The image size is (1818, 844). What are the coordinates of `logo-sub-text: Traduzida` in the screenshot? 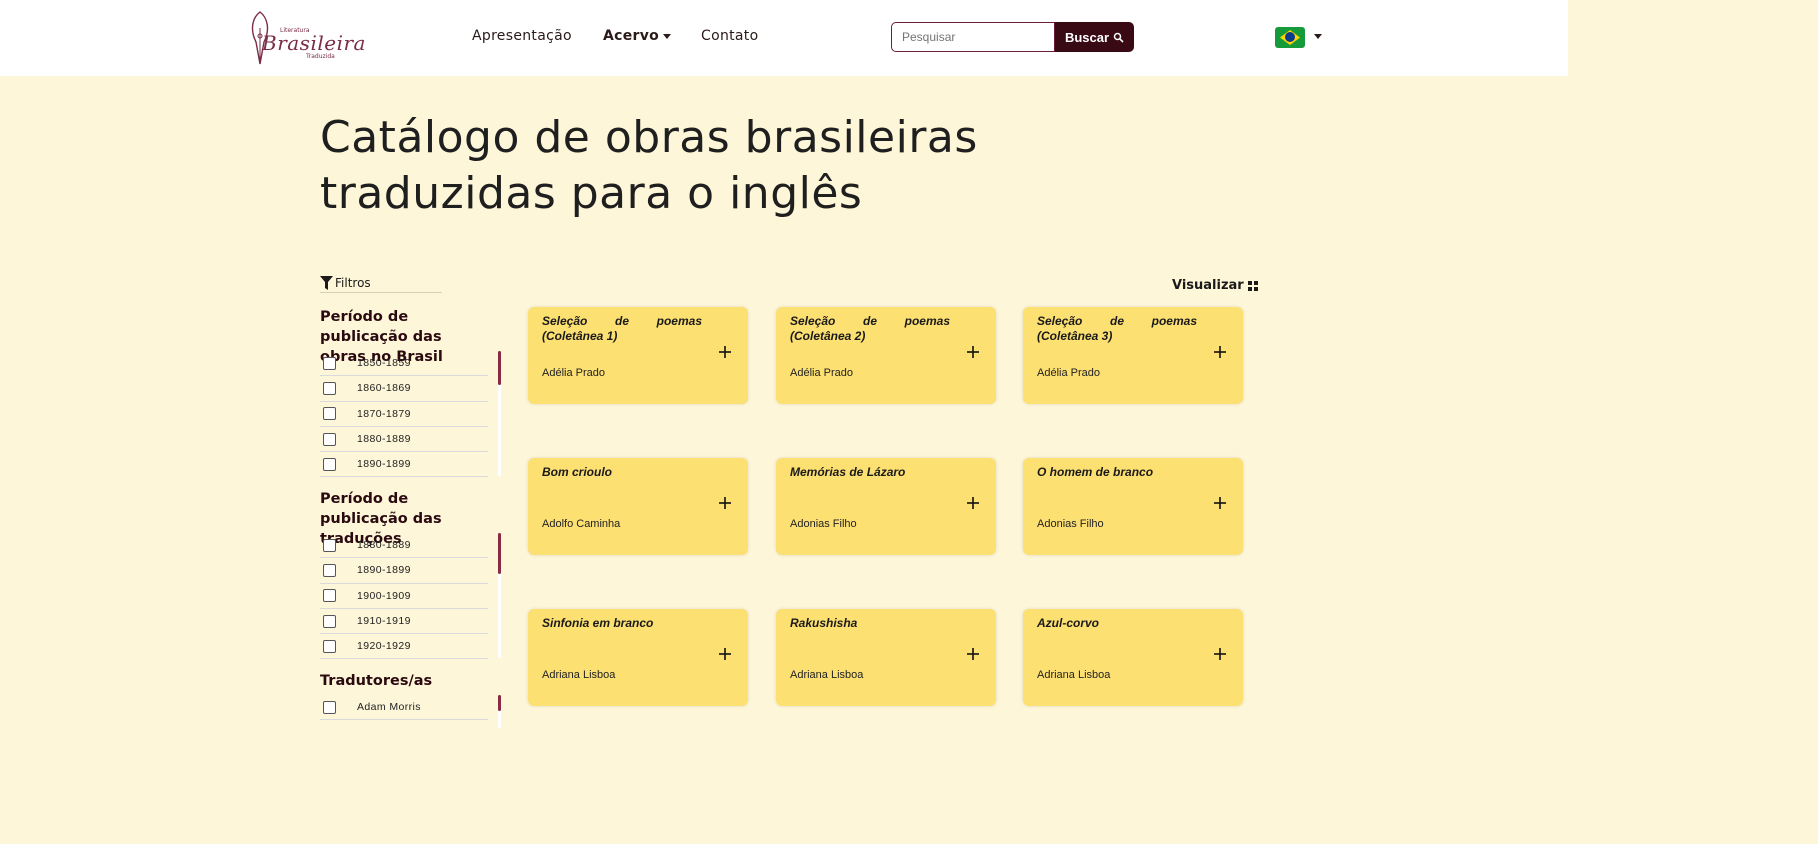 It's located at (320, 56).